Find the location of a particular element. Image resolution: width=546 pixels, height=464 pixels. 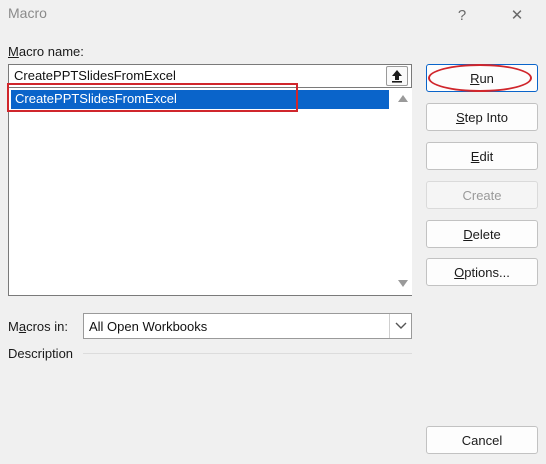

edit-button: Edit is located at coordinates (482, 156).